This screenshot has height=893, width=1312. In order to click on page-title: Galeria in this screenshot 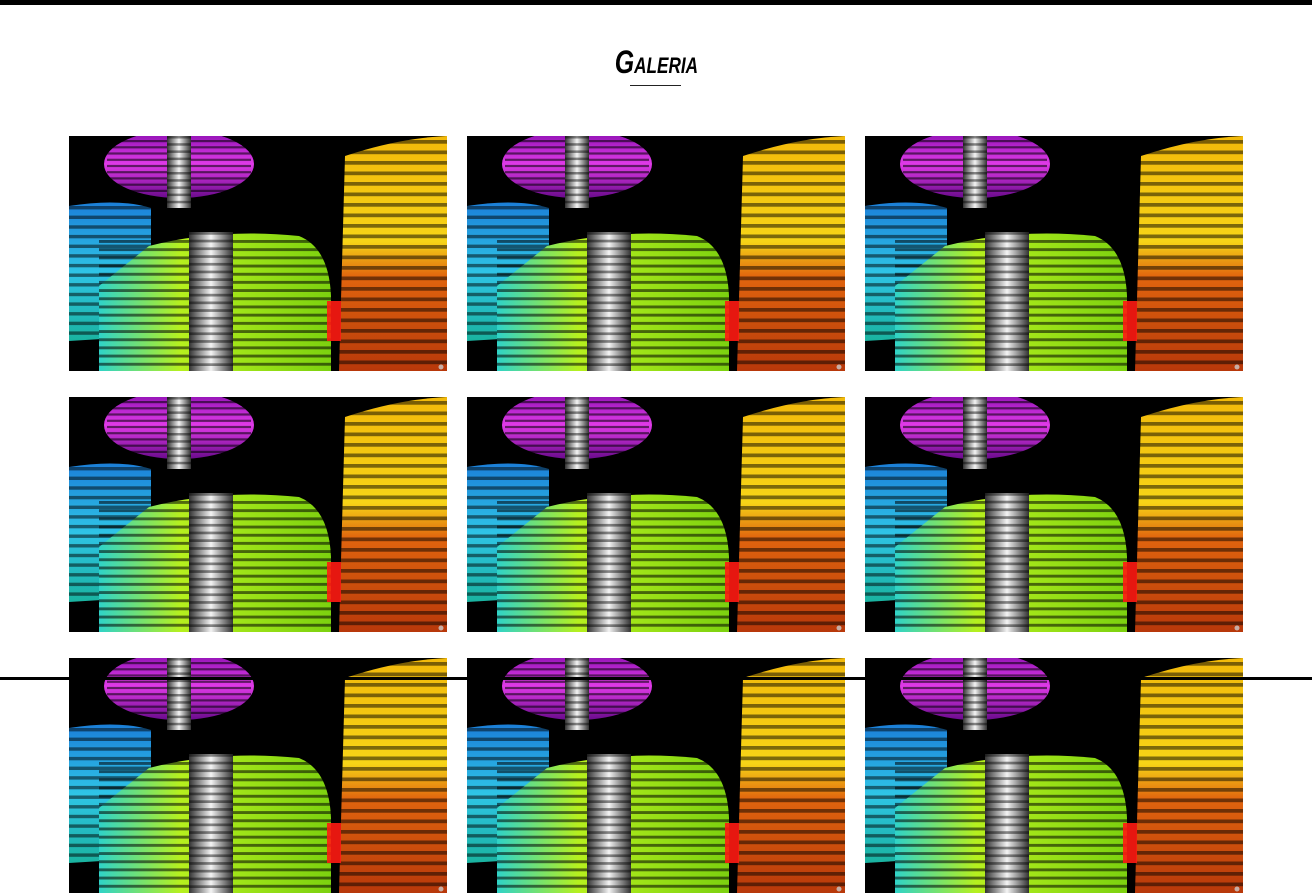, I will do `click(656, 62)`.